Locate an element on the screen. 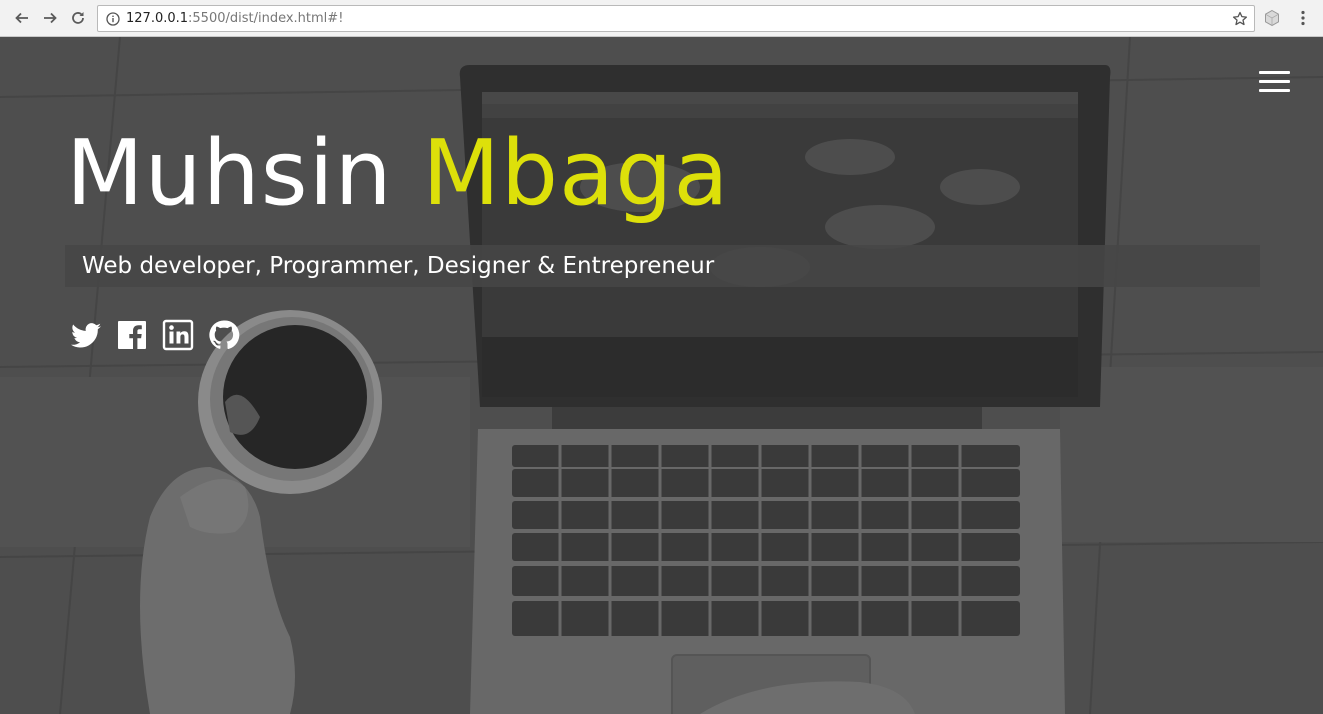 This screenshot has width=1323, height=714. twitter-icon is located at coordinates (86, 335).